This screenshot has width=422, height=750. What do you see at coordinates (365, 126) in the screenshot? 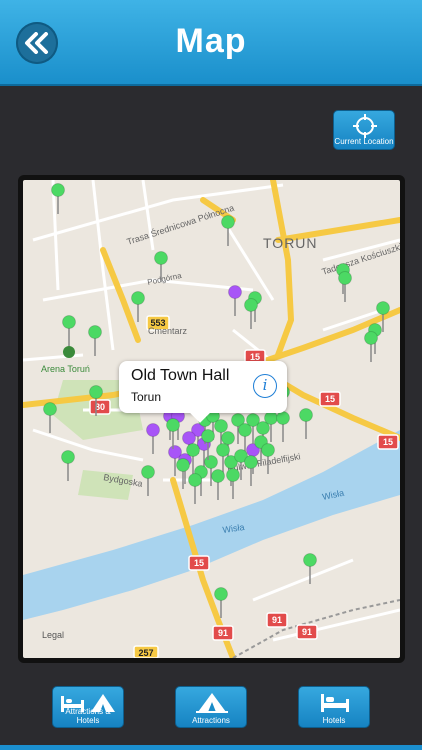
I see `crosshair-icon` at bounding box center [365, 126].